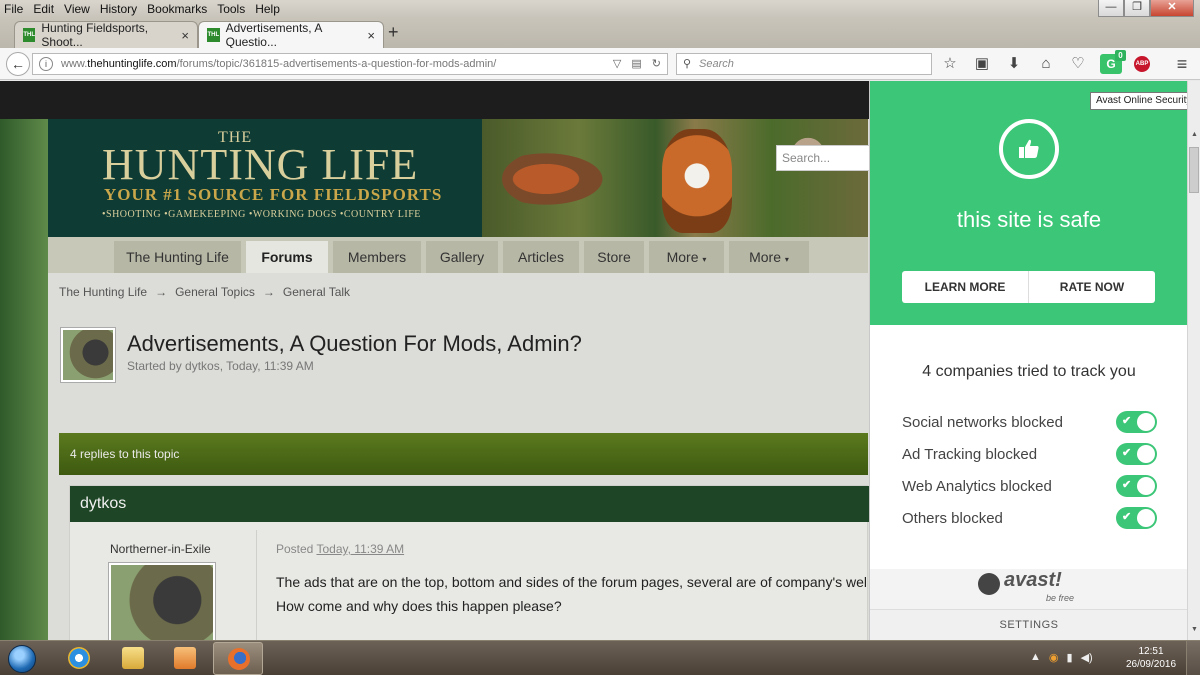 The image size is (1200, 675). What do you see at coordinates (469, 504) in the screenshot?
I see `post-author-header: dytkos` at bounding box center [469, 504].